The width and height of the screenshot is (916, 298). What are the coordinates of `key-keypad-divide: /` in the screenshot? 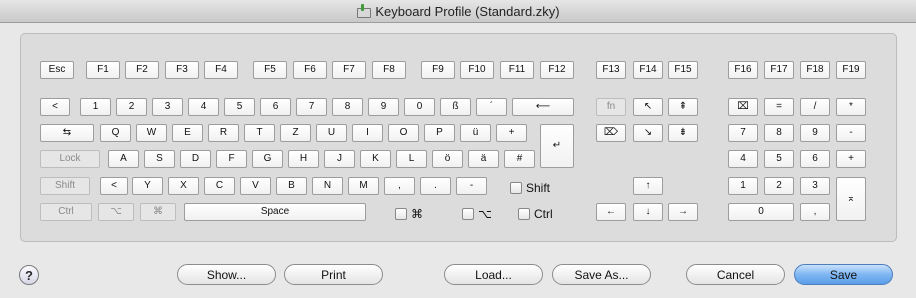 It's located at (815, 107).